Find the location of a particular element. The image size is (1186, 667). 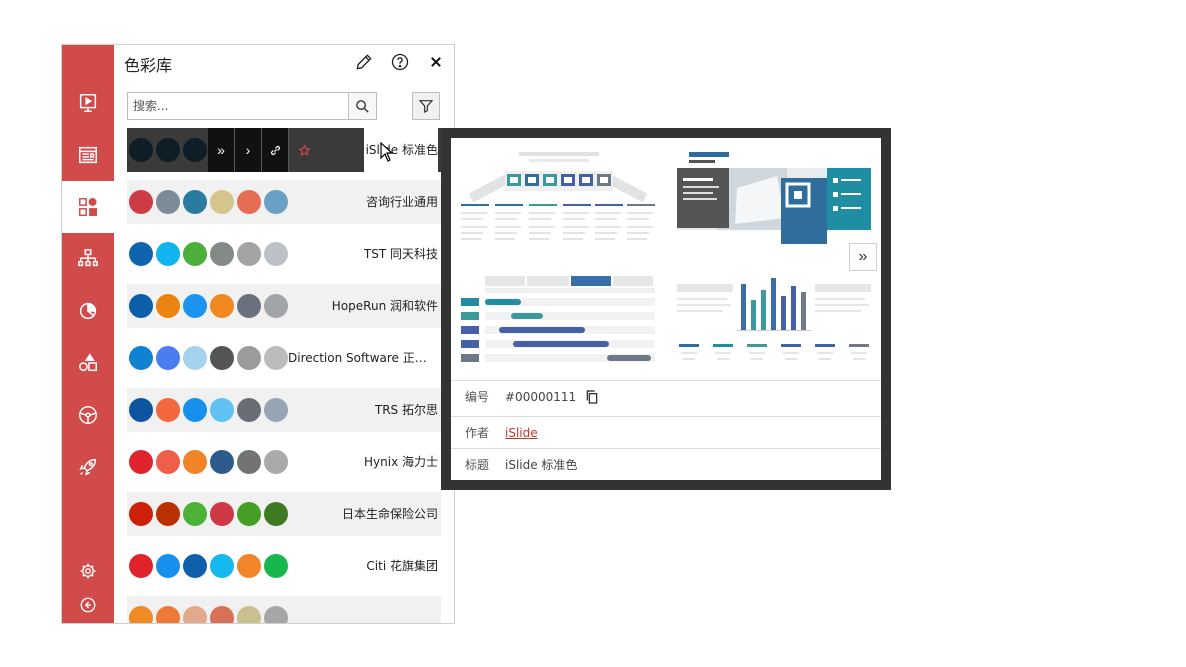

palette-name: Citi 花旗集团 is located at coordinates (402, 566).